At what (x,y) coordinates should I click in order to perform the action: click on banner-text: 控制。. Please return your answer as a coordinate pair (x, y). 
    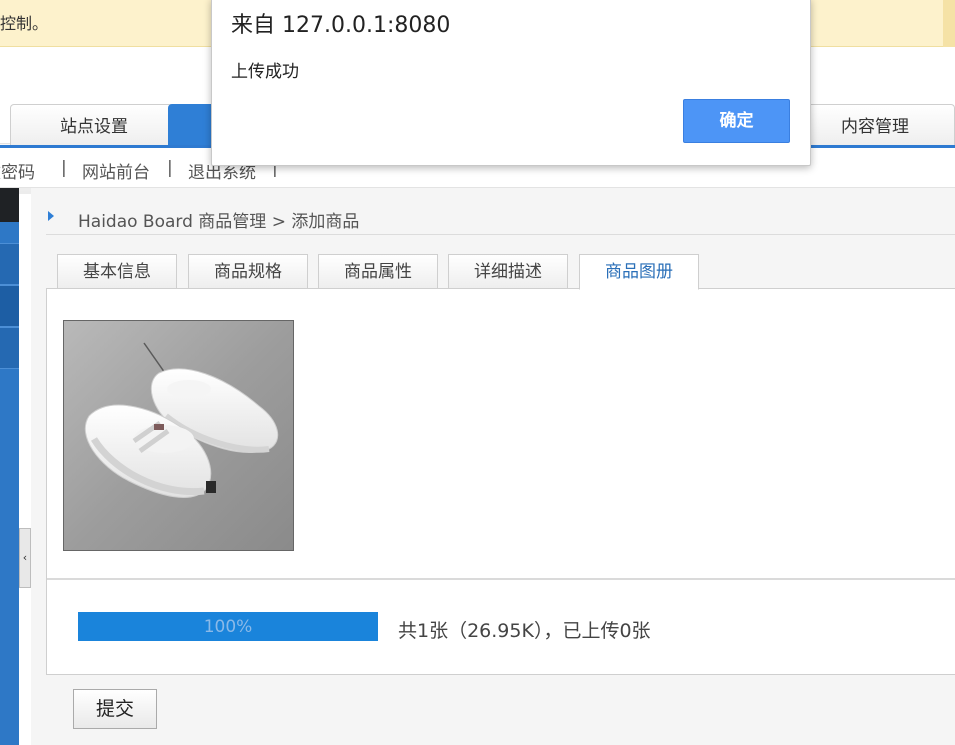
    Looking at the image, I should click on (24, 23).